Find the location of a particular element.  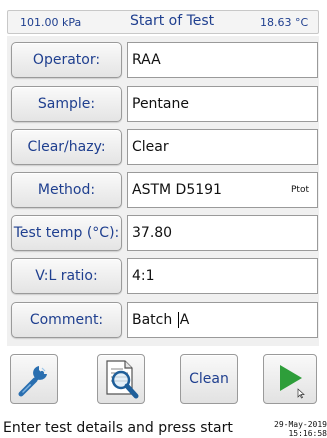

sample-row: Sample: Pentane is located at coordinates (163, 106).